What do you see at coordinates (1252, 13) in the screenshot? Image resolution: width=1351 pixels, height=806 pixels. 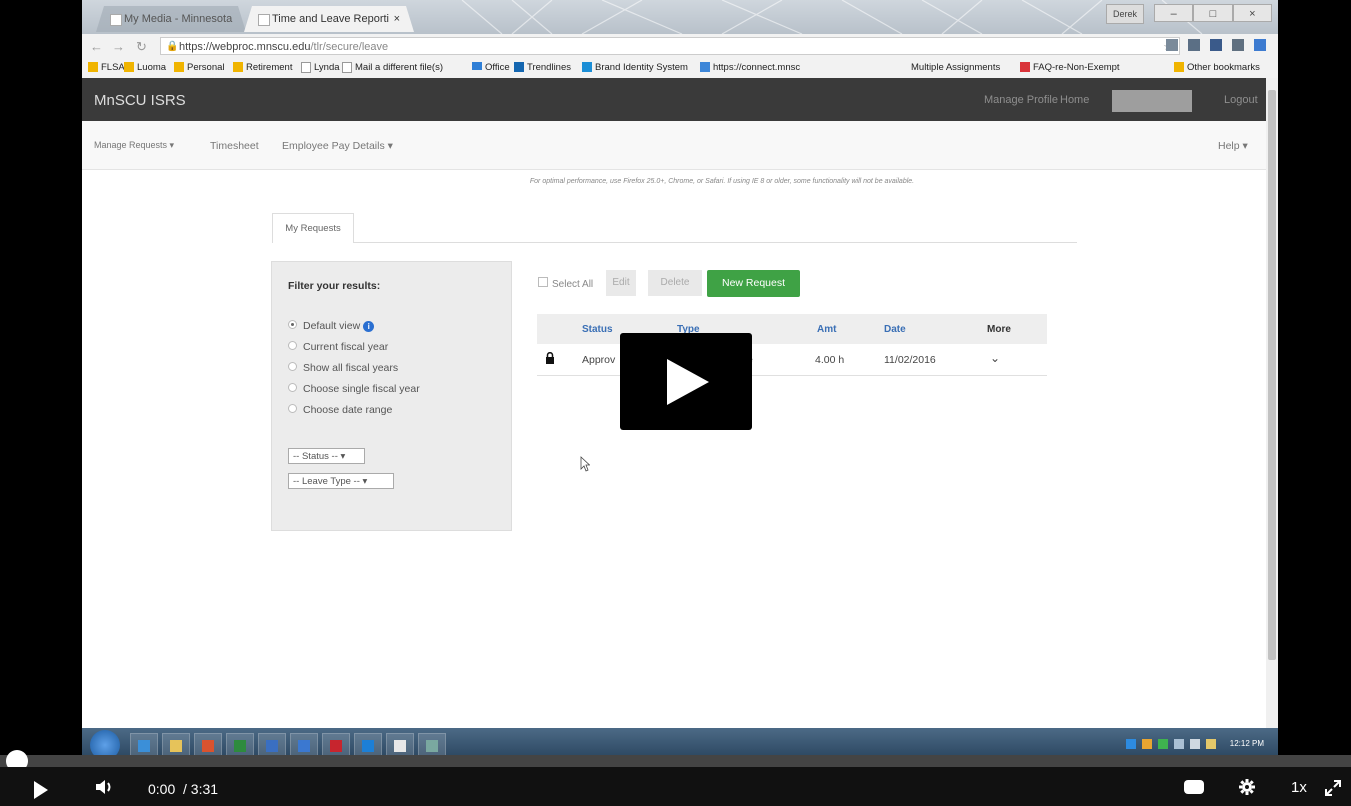 I see `close-window-icon: ×` at bounding box center [1252, 13].